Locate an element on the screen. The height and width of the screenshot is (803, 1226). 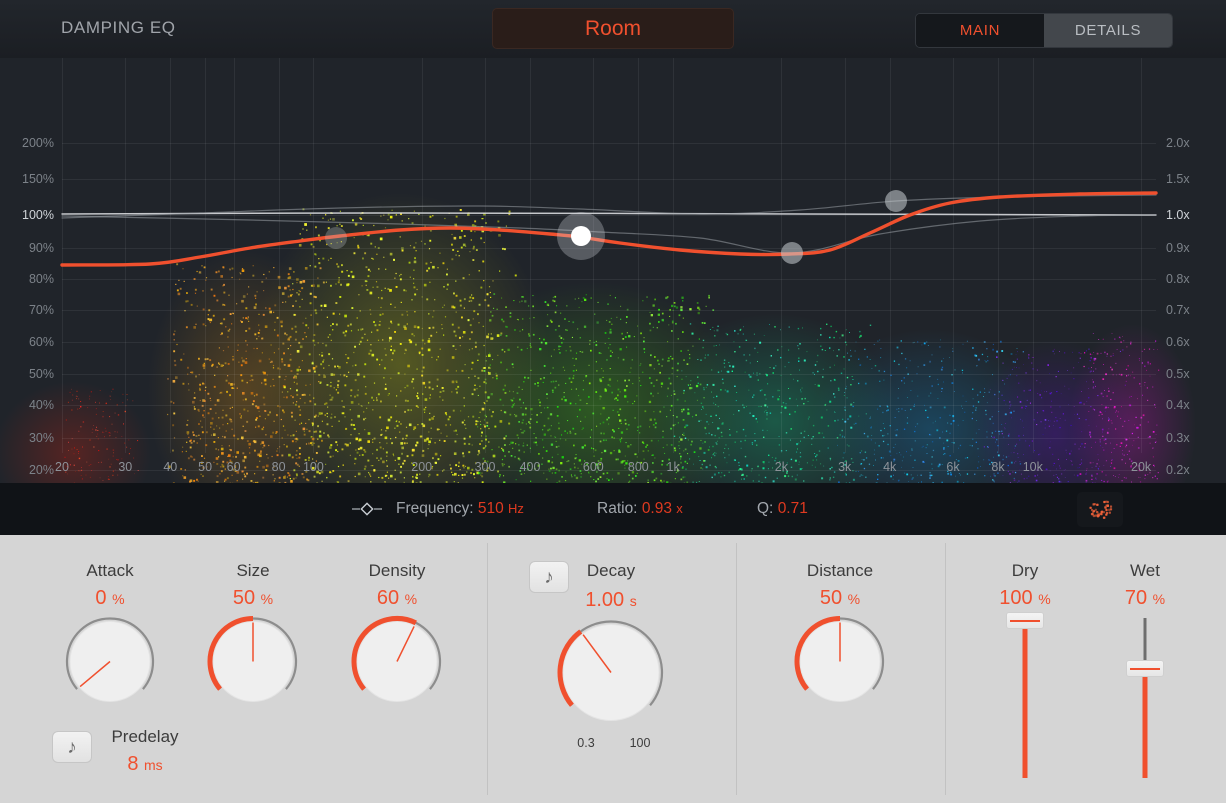
plugin-header: DAMPING EQ Room MAIN DETAILS is located at coordinates (613, 29).